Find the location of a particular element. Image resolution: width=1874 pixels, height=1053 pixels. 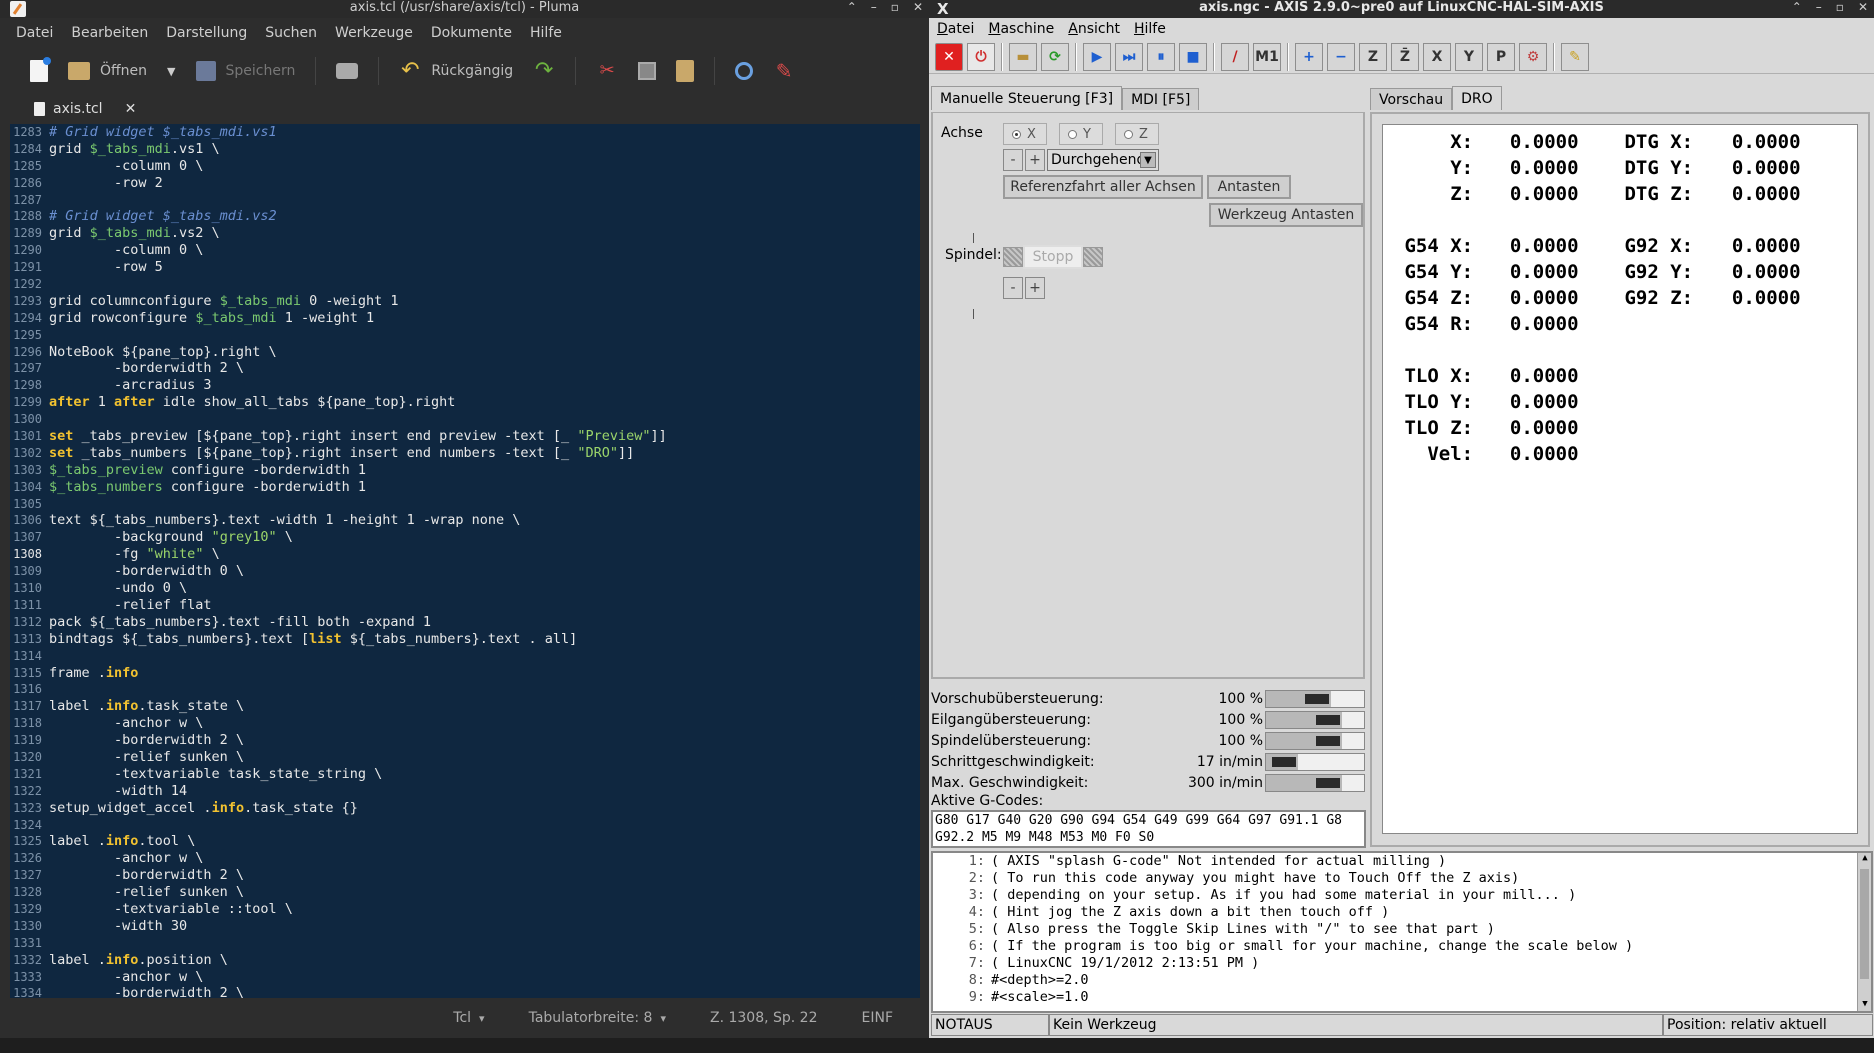

view-y-button: Y is located at coordinates (1469, 56).